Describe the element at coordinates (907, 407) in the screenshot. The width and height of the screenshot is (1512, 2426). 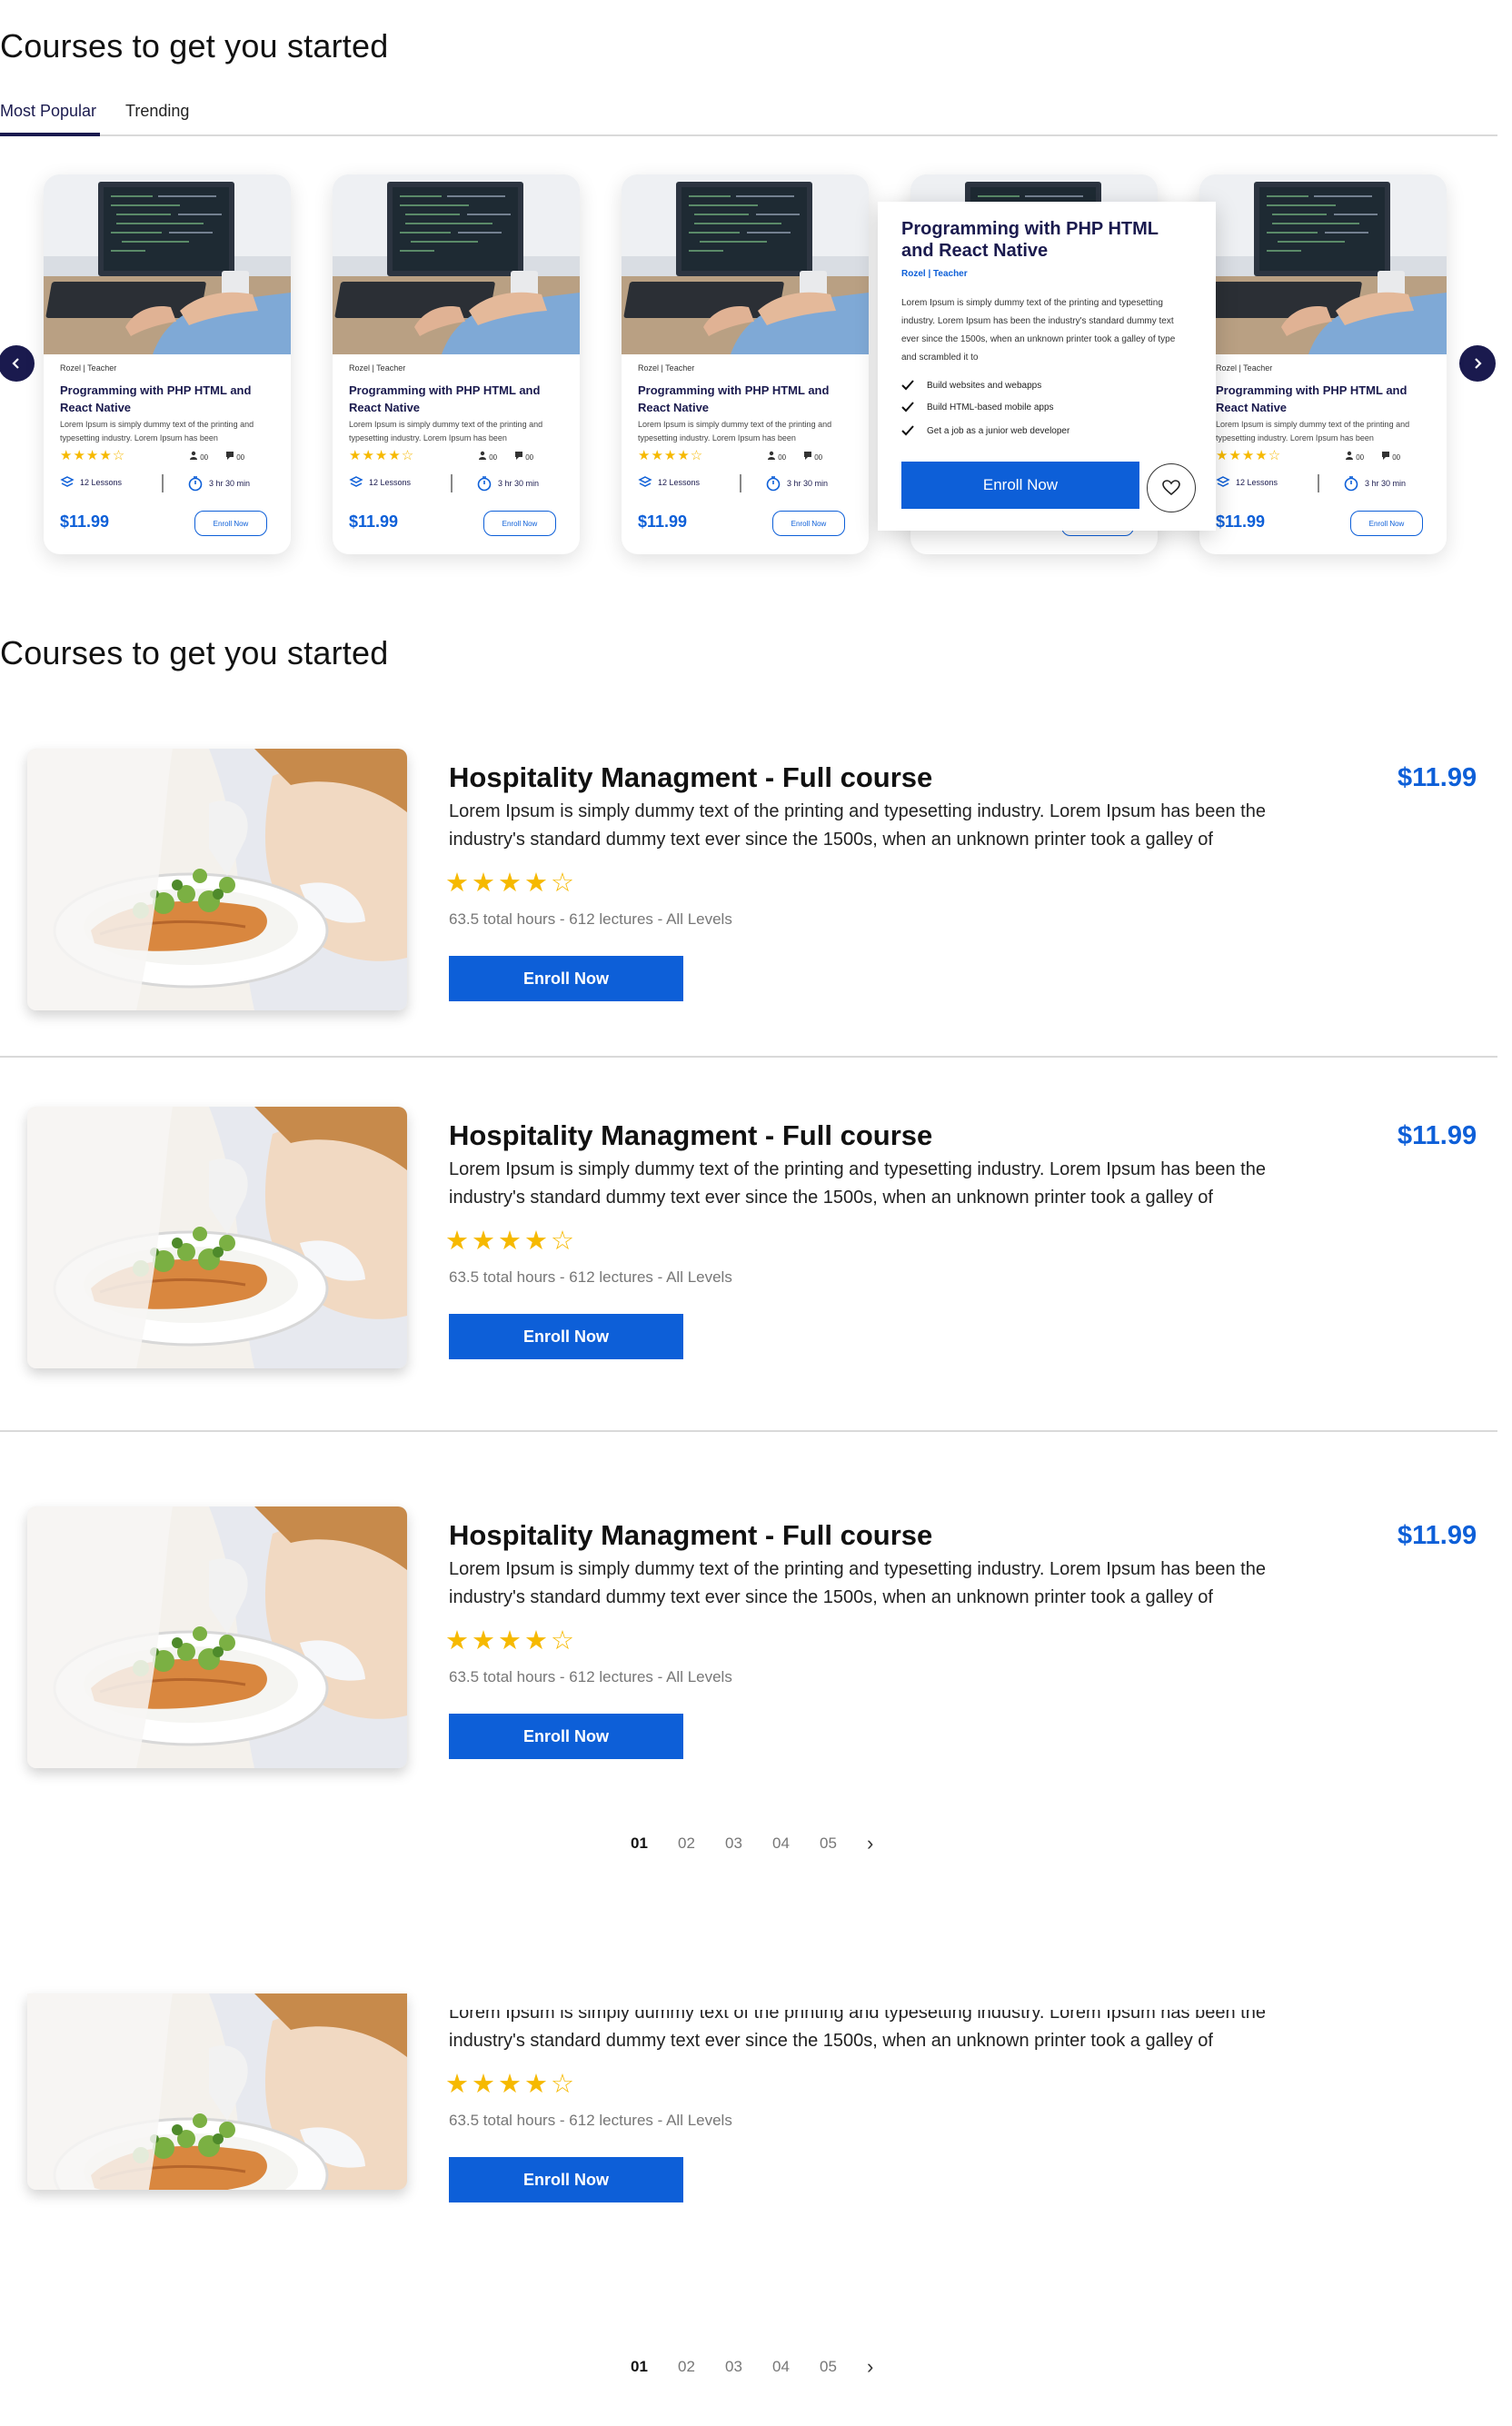
I see `check-icon` at that location.